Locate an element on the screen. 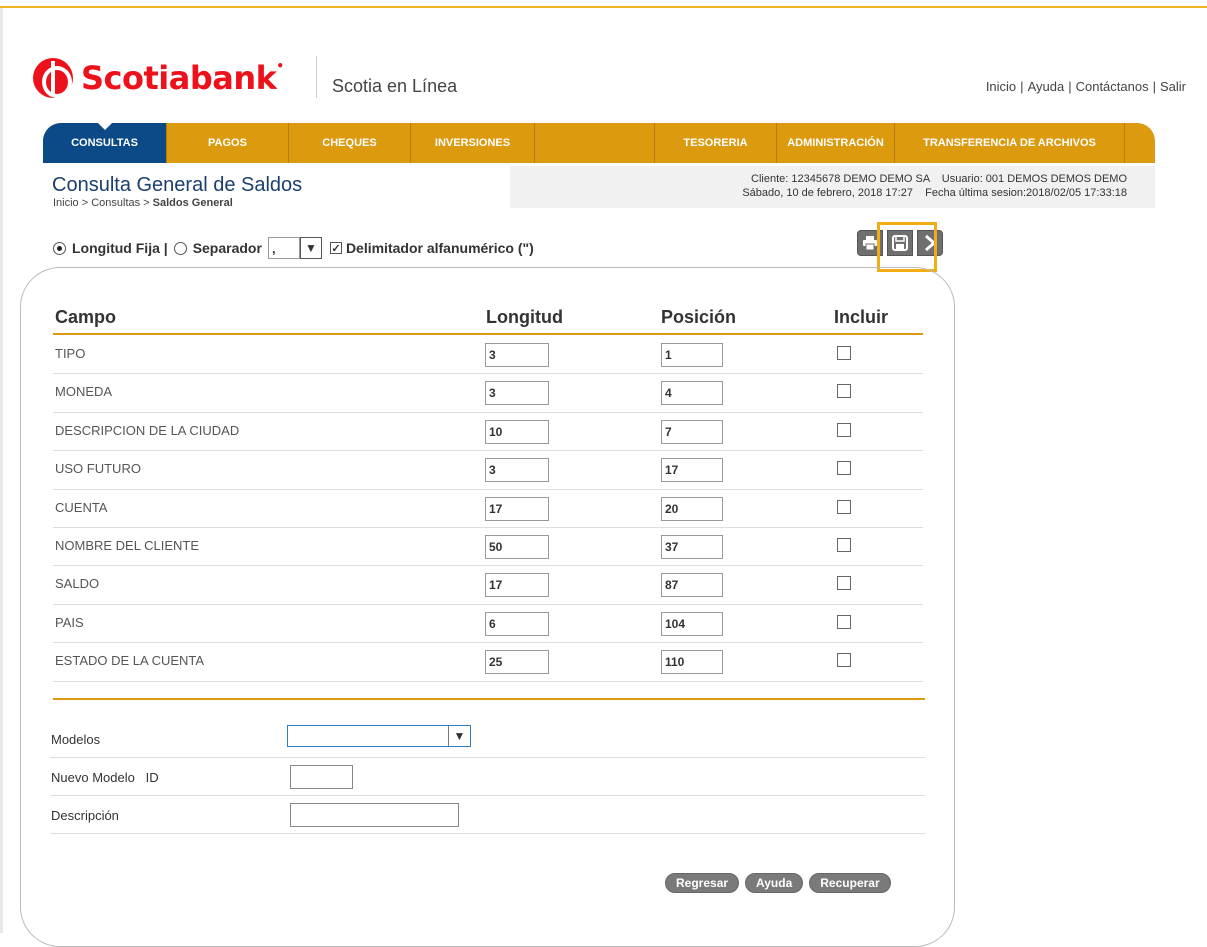  regresar-button: Regresar is located at coordinates (702, 883).